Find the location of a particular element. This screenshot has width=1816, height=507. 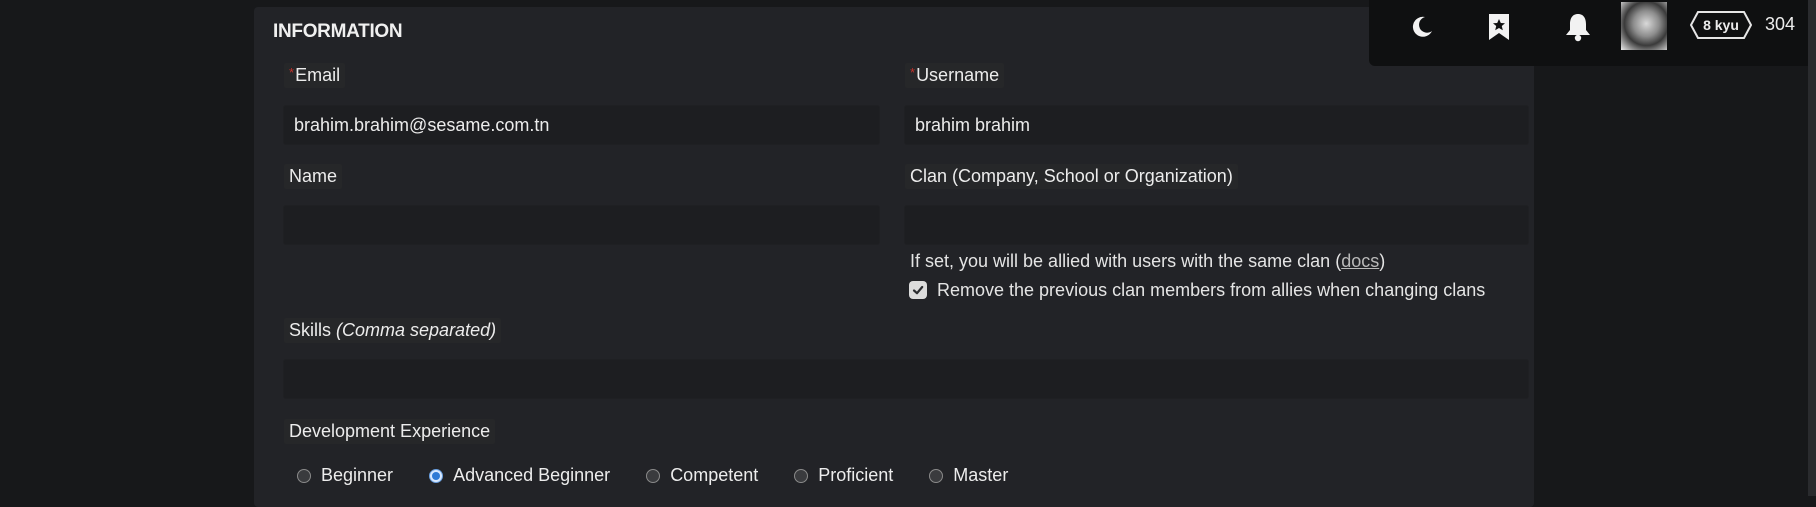

radio-button-selected is located at coordinates (436, 475).